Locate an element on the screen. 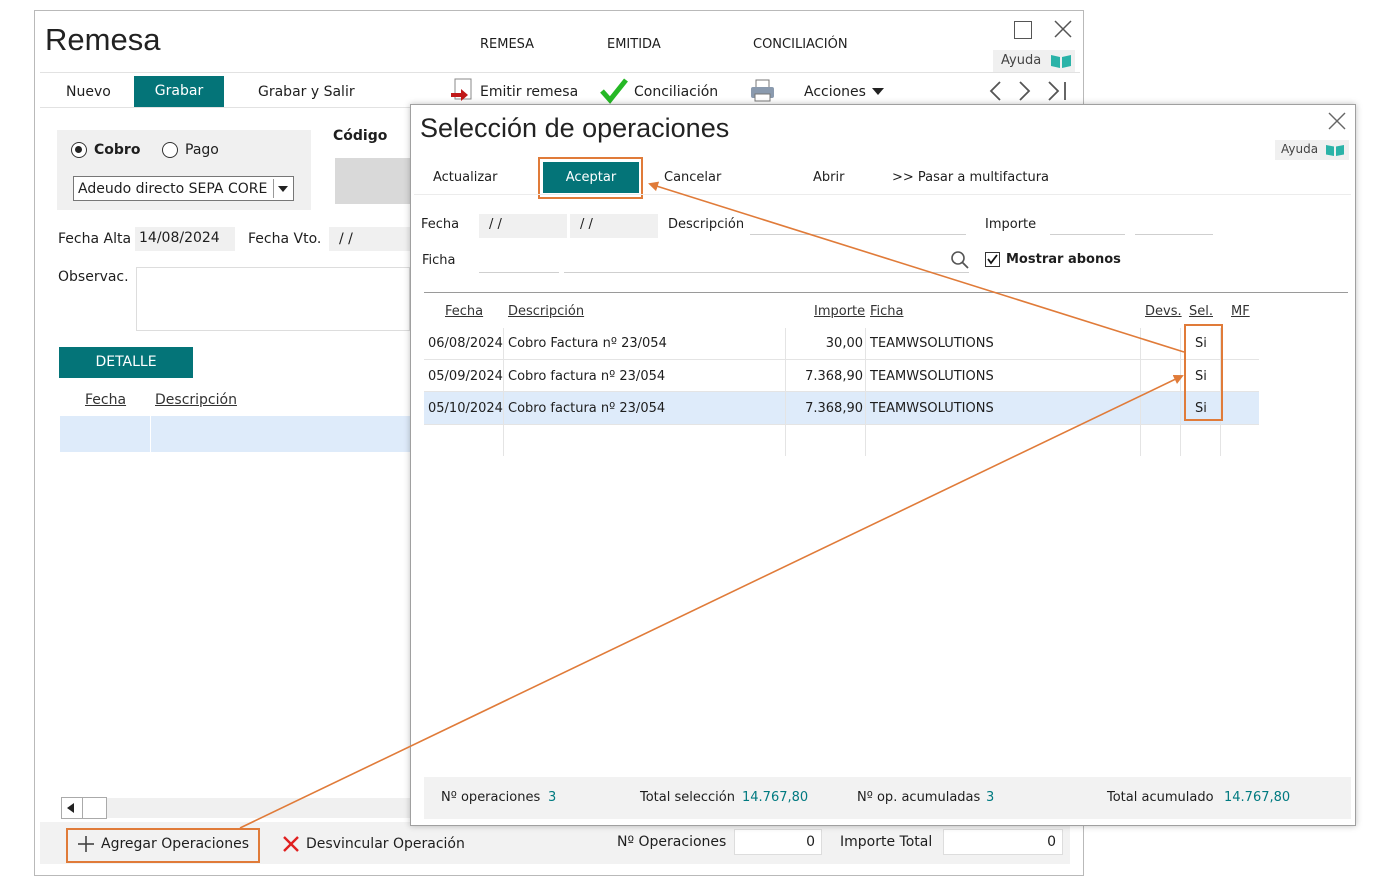  help-button: Ayuda is located at coordinates (1034, 61).